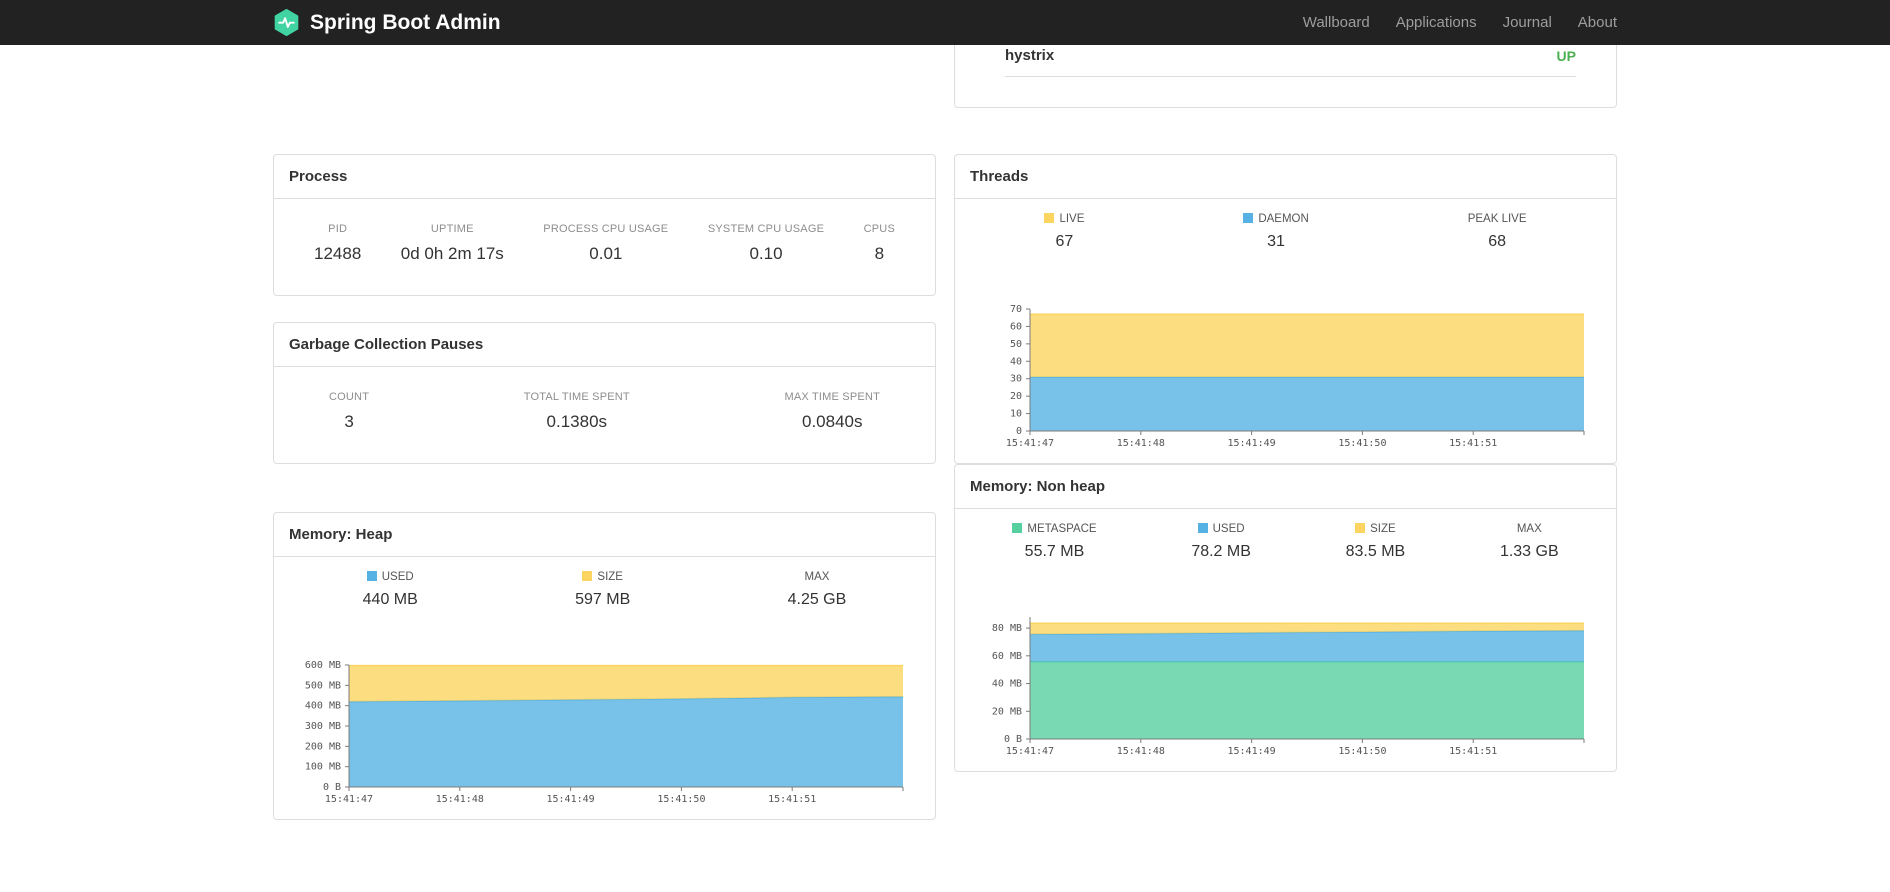 The height and width of the screenshot is (892, 1890). I want to click on metaspace-legend-swatch-icon, so click(1017, 528).